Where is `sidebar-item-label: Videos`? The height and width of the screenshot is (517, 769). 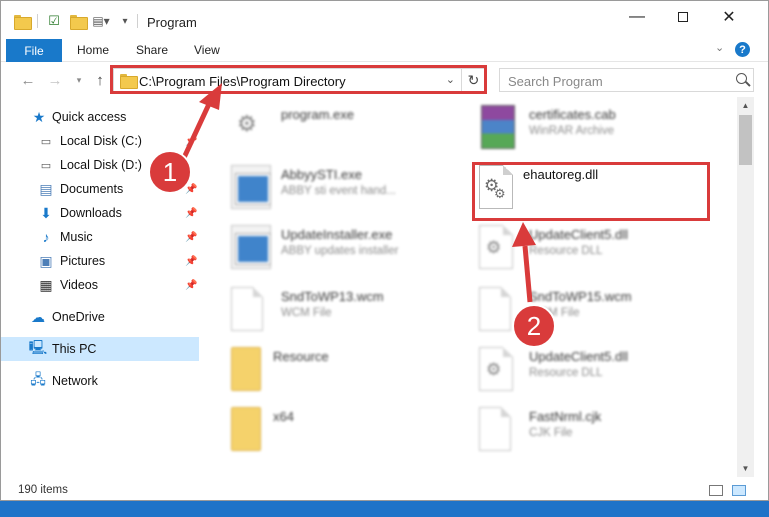
sidebar-item-label: Videos is located at coordinates (79, 285).